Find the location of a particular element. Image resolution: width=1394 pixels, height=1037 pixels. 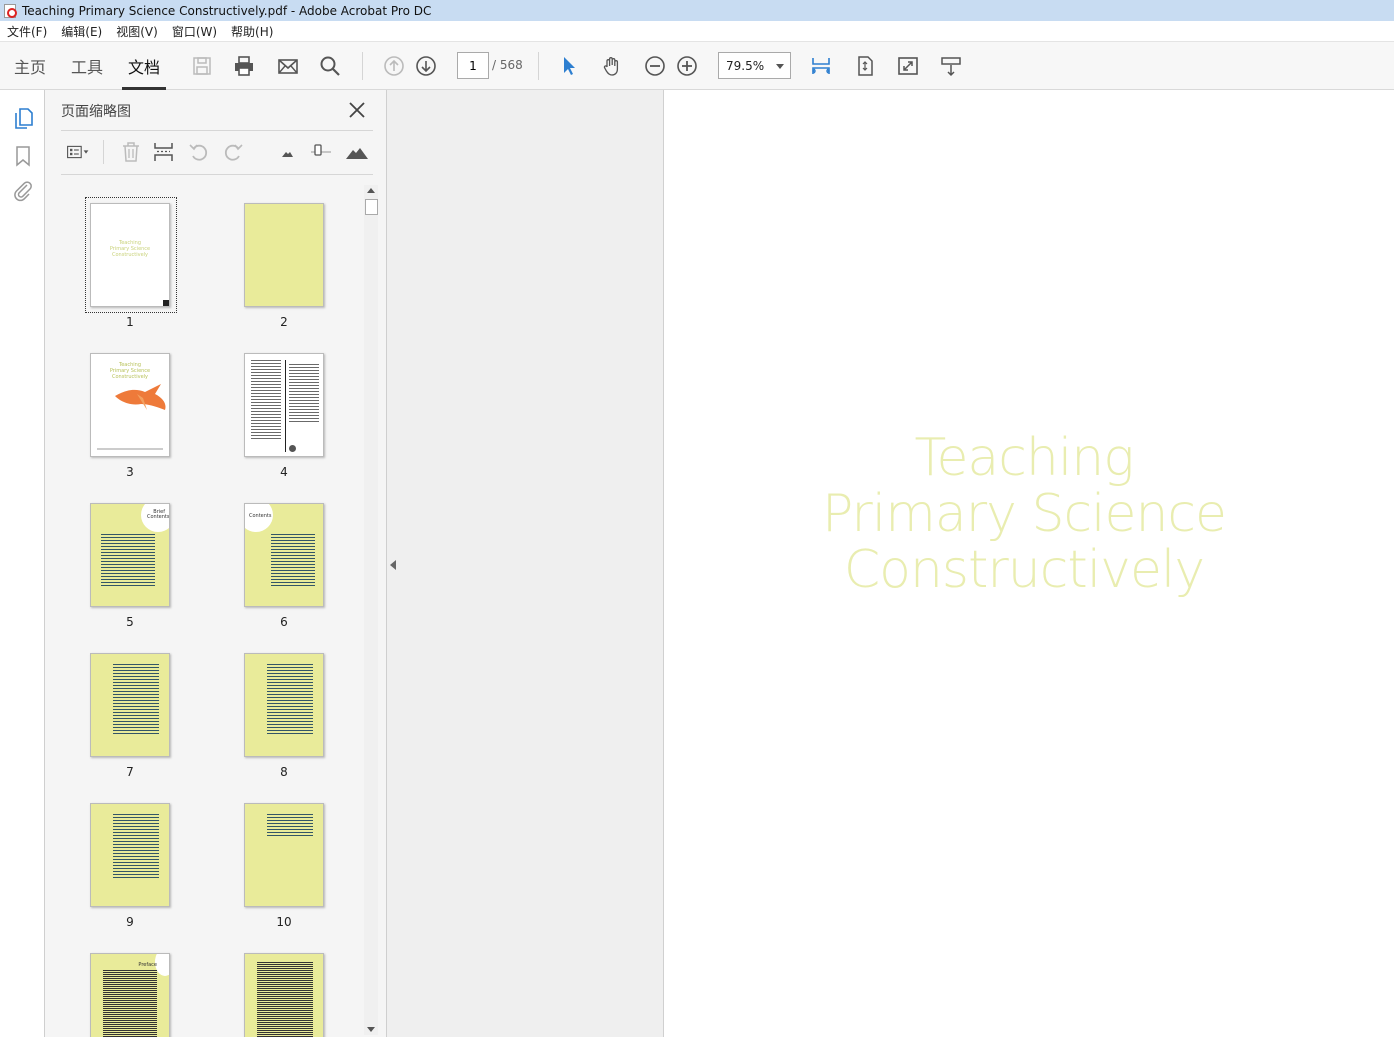

thumbnail-page-5: Brief Contents is located at coordinates (130, 555).